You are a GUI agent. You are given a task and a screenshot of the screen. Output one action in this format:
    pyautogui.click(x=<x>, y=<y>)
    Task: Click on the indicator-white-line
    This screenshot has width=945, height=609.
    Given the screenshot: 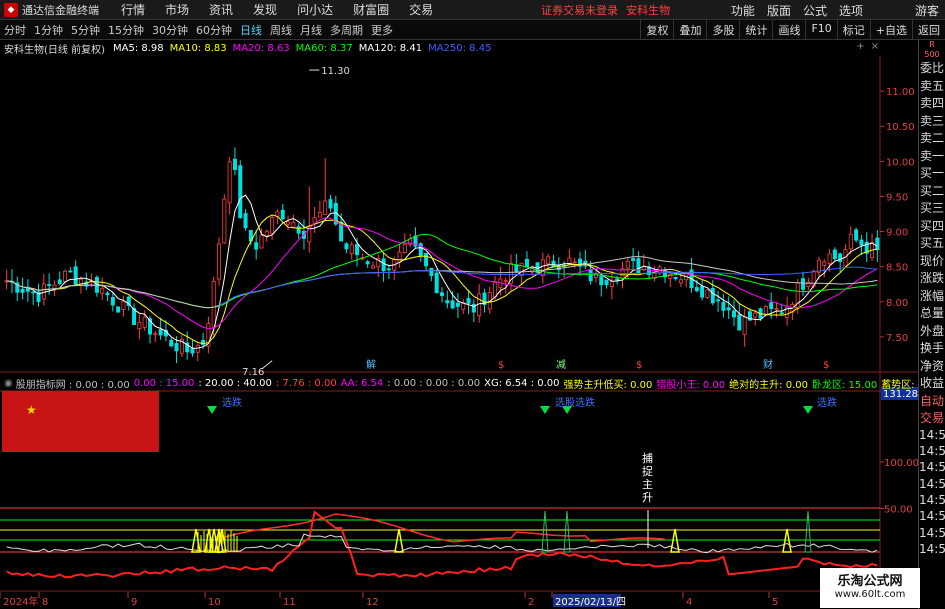 What is the action you would take?
    pyautogui.click(x=442, y=543)
    